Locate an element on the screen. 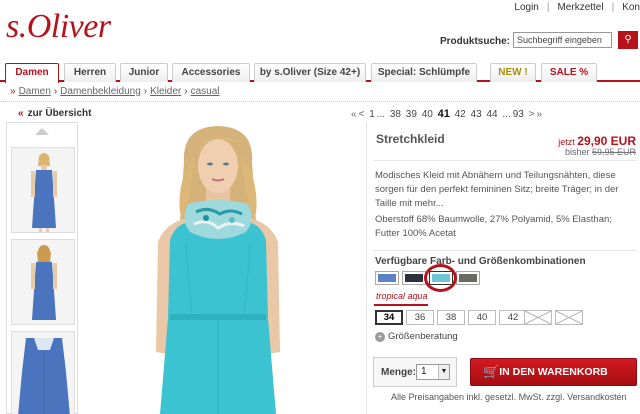 This screenshot has width=640, height=414. price-prefix: jetzt is located at coordinates (566, 142).